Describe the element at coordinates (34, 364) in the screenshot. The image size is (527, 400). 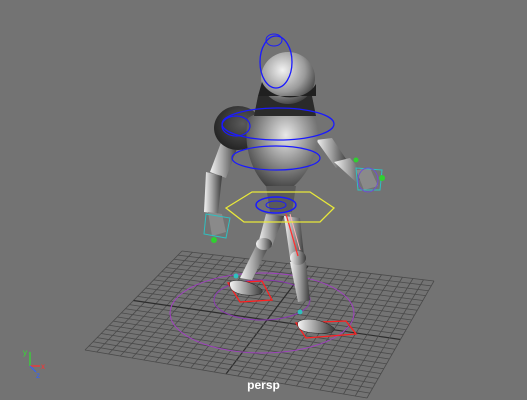
I see `axis-indicator: y x z` at that location.